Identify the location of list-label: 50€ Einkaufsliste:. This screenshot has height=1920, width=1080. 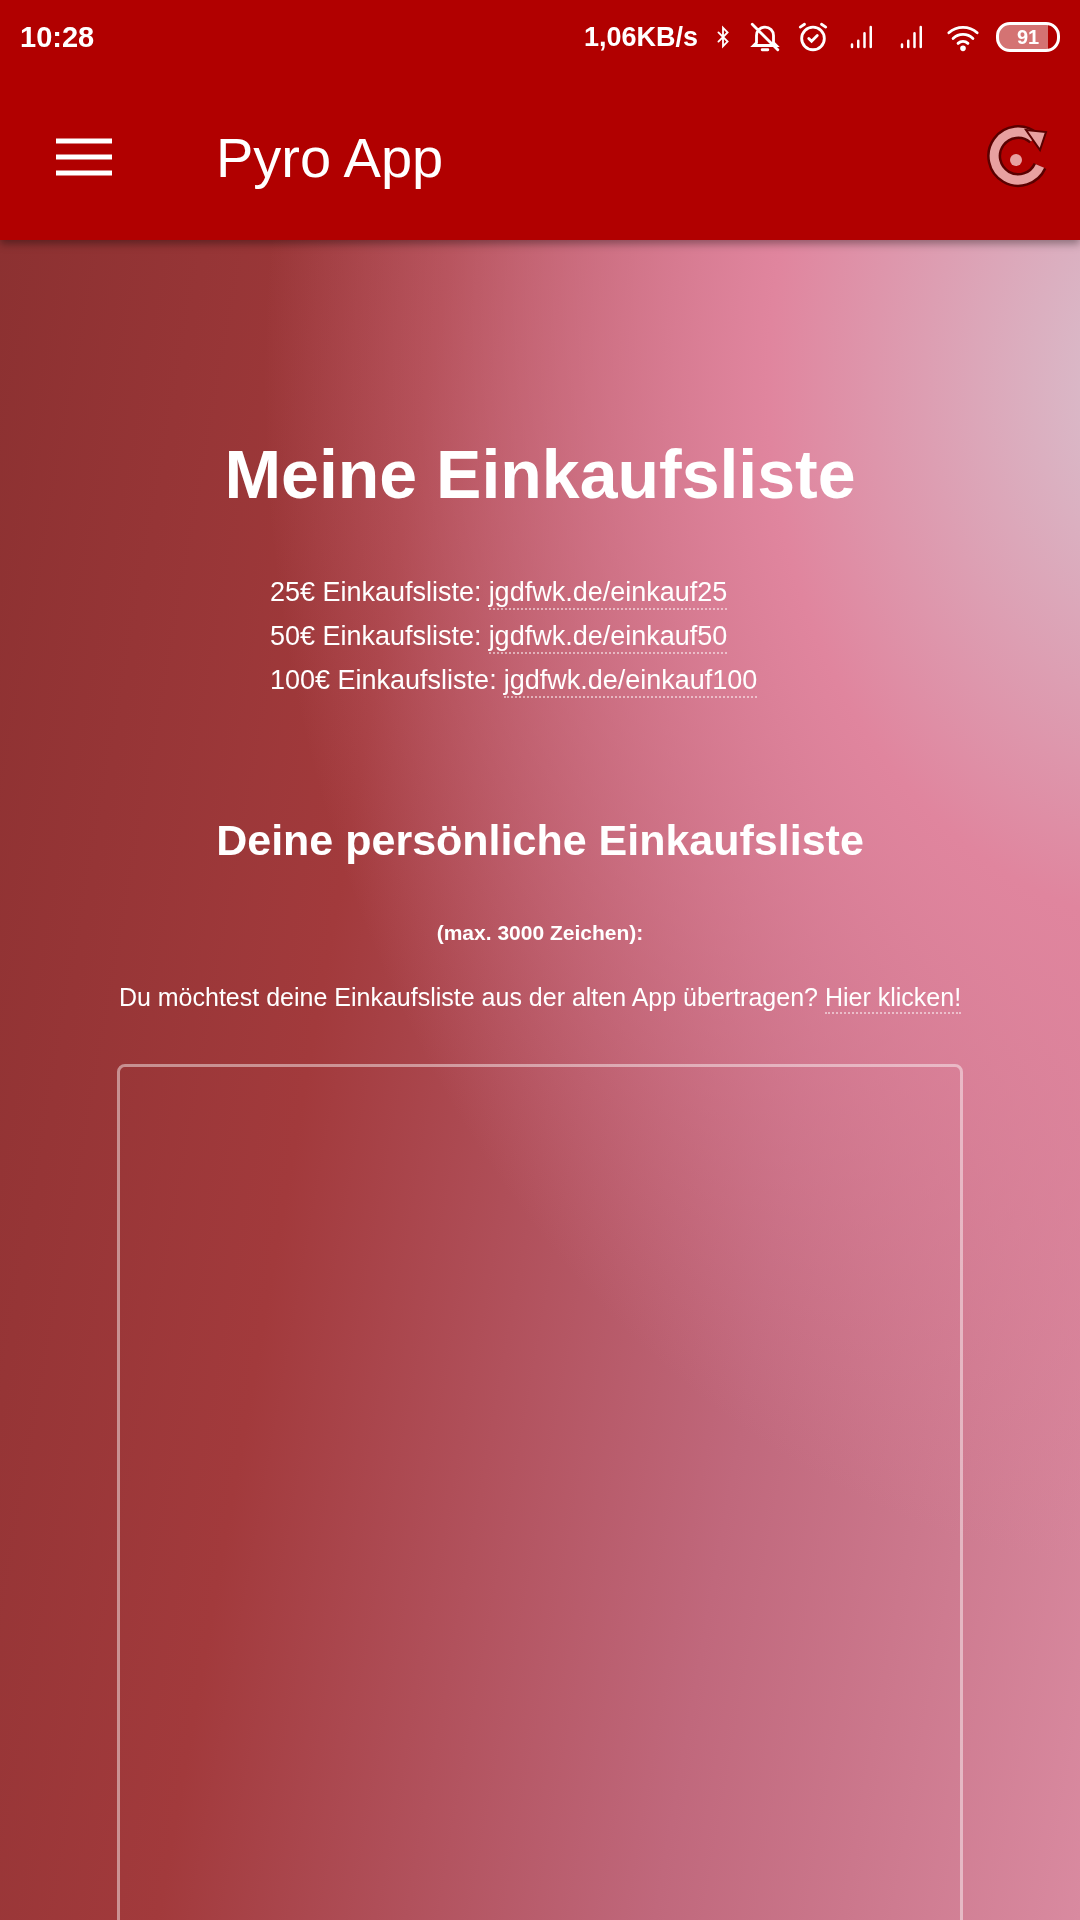
(376, 637).